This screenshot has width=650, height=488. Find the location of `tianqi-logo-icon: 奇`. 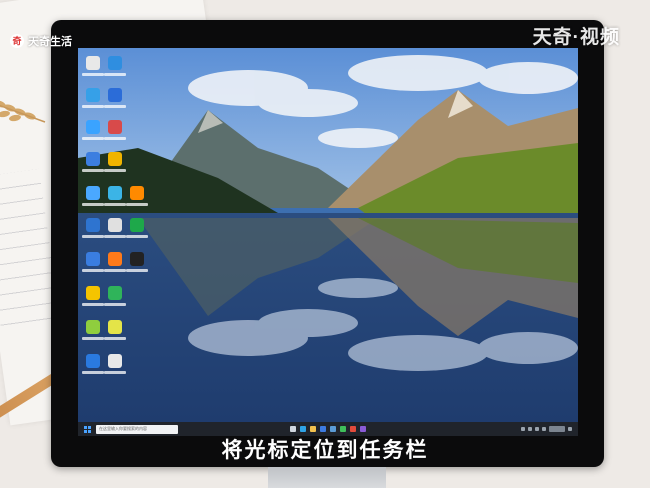

tianqi-logo-icon: 奇 is located at coordinates (17, 41).